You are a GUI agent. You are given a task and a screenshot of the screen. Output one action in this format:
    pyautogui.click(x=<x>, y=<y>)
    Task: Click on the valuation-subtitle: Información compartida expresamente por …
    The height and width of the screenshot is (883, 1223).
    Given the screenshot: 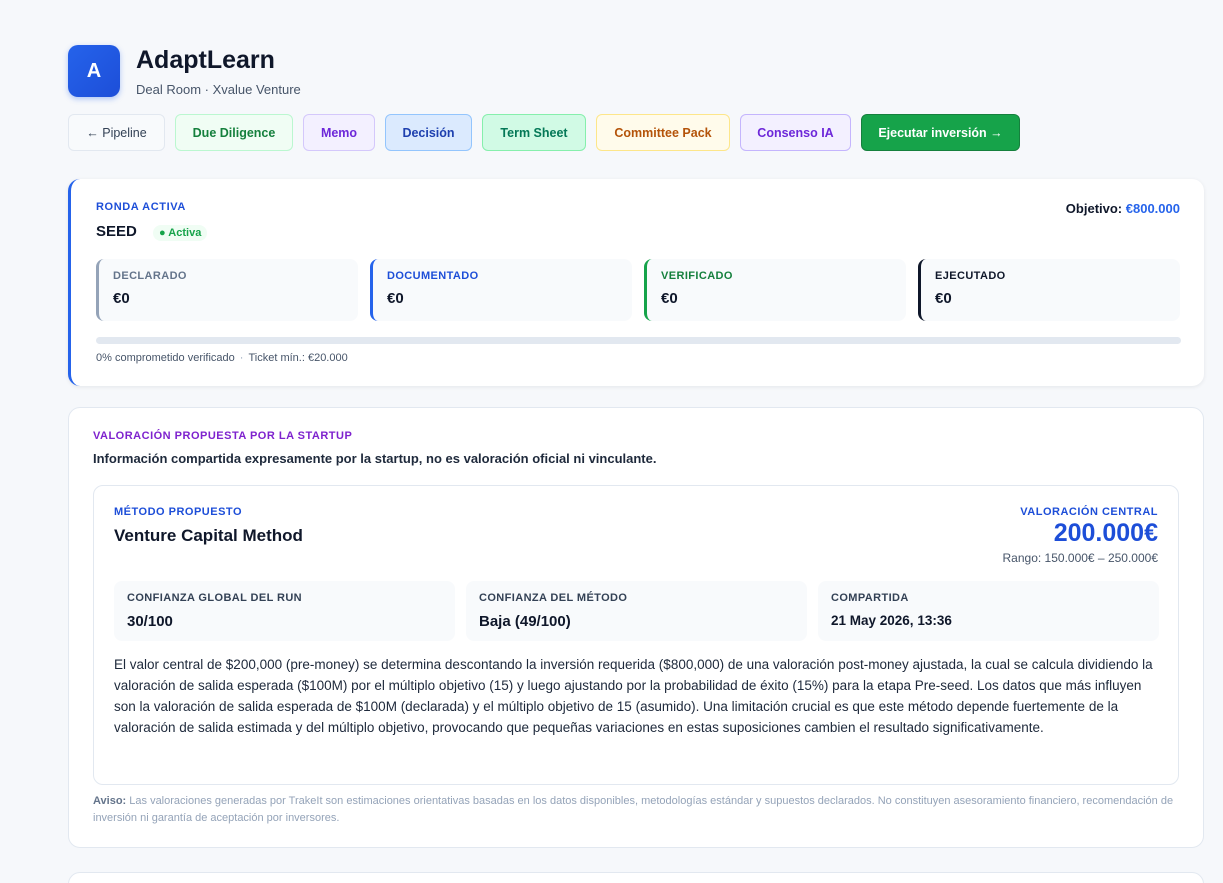 What is the action you would take?
    pyautogui.click(x=375, y=458)
    